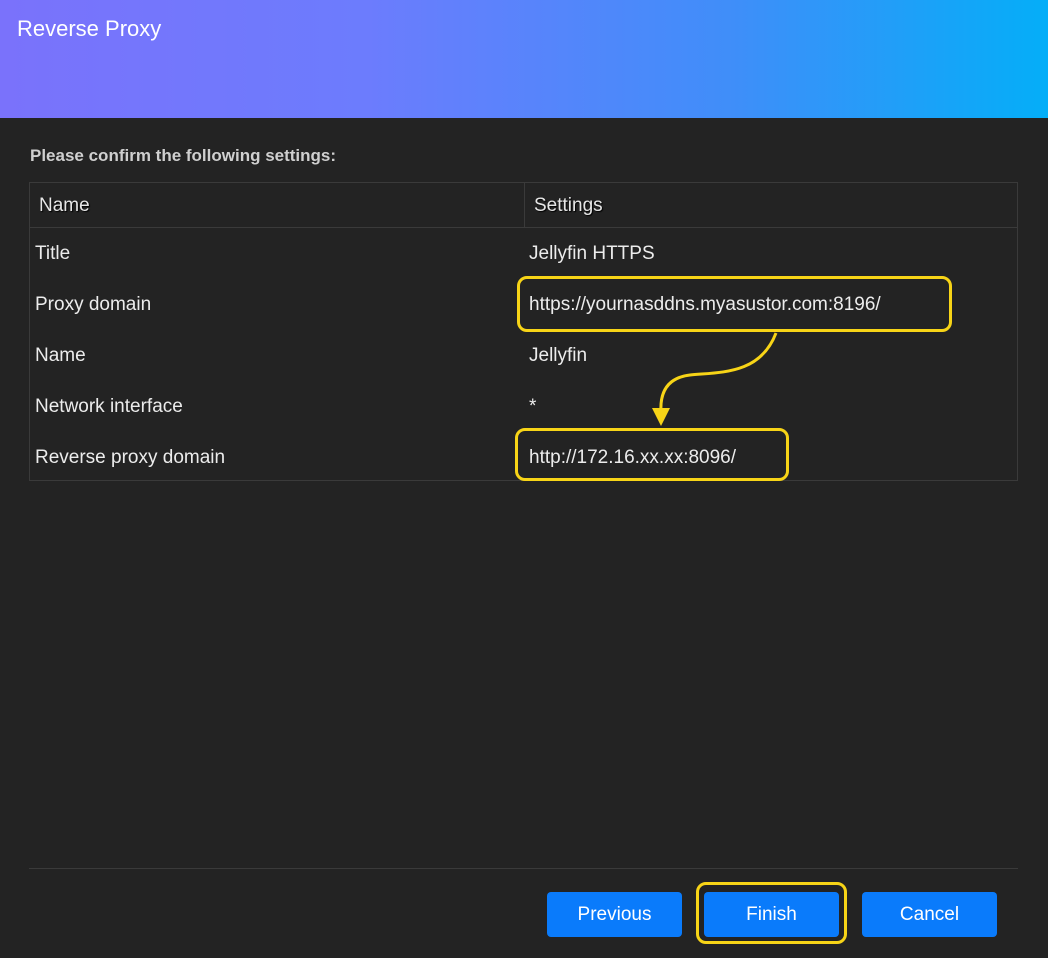 The image size is (1048, 958). What do you see at coordinates (523, 356) in the screenshot?
I see `table-row: Name Jellyfin` at bounding box center [523, 356].